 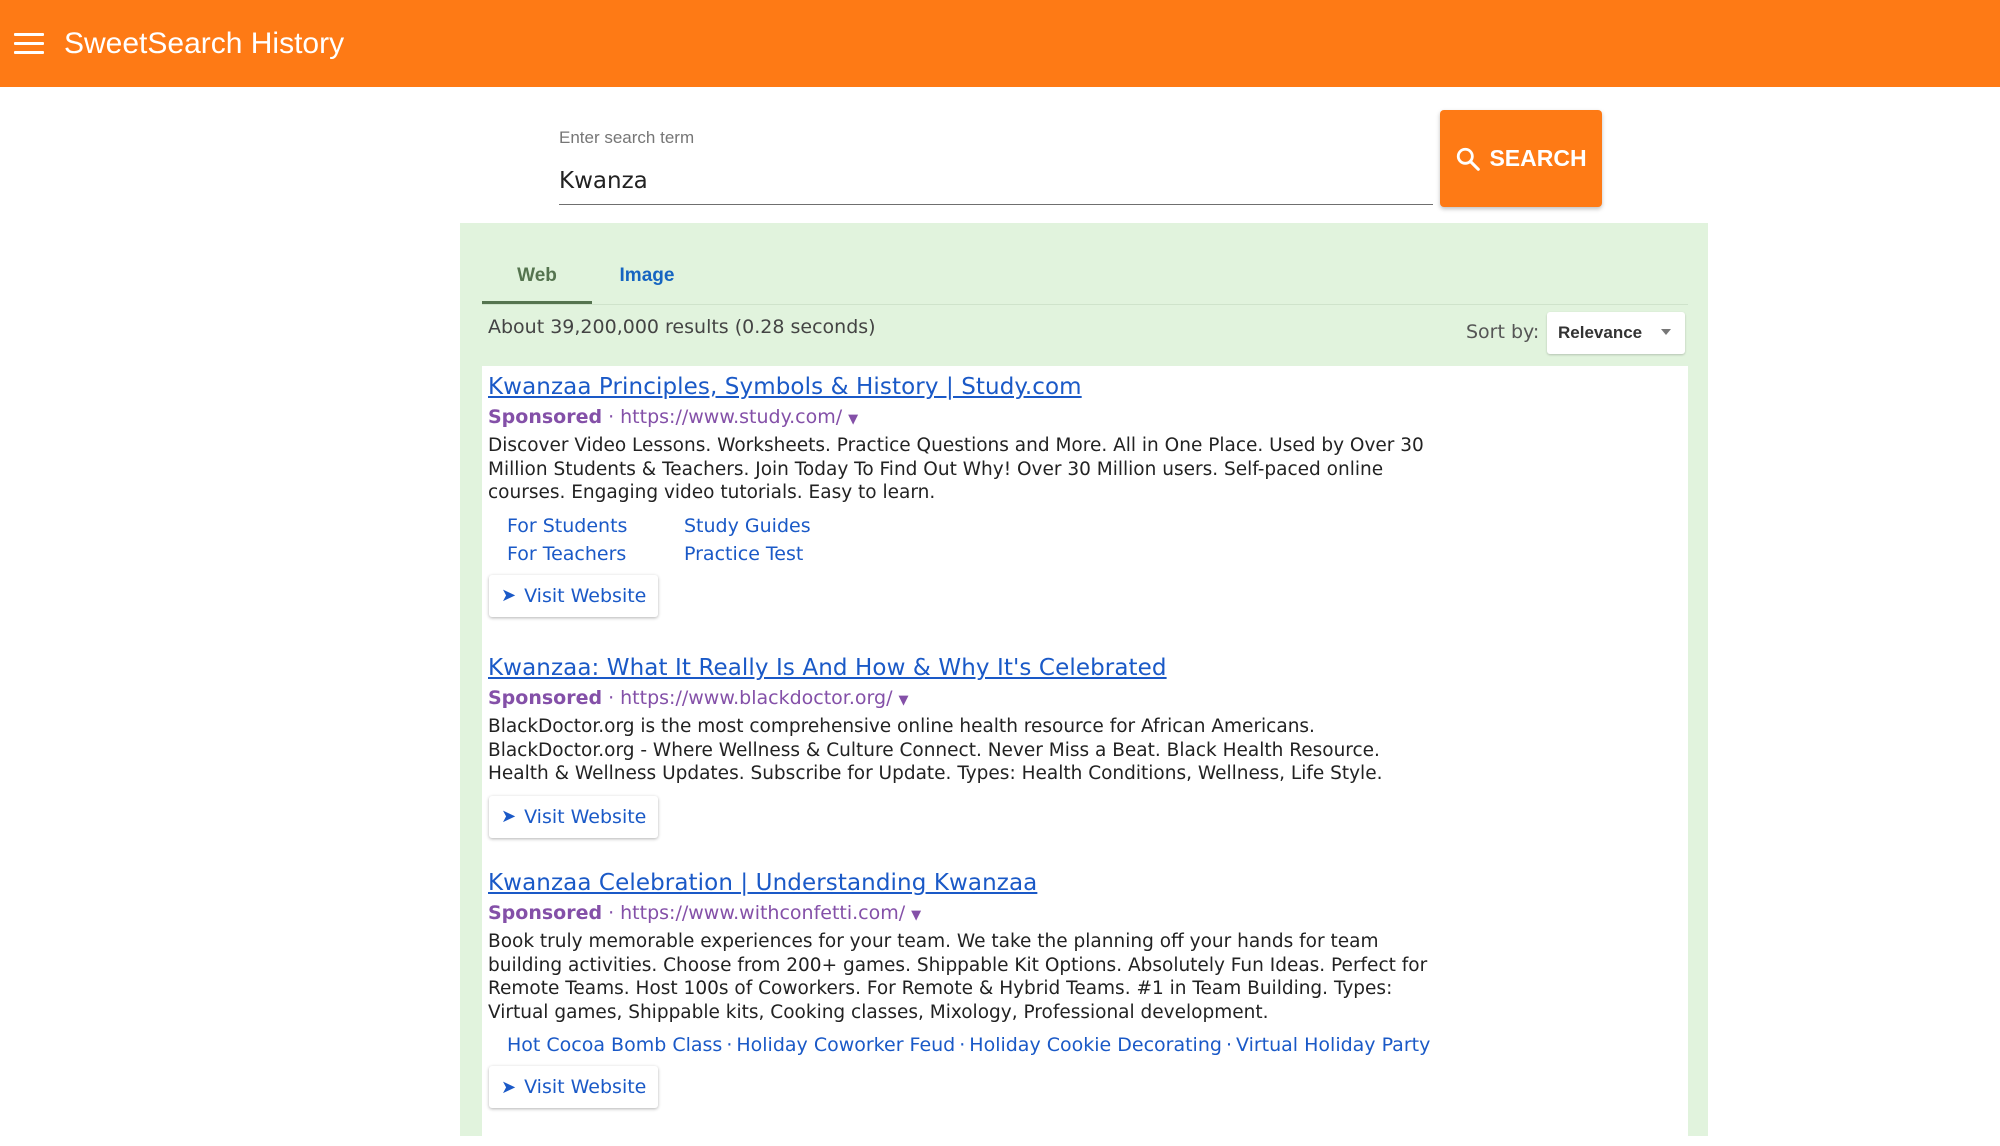 I want to click on hamburger-menu-icon, so click(x=32, y=44).